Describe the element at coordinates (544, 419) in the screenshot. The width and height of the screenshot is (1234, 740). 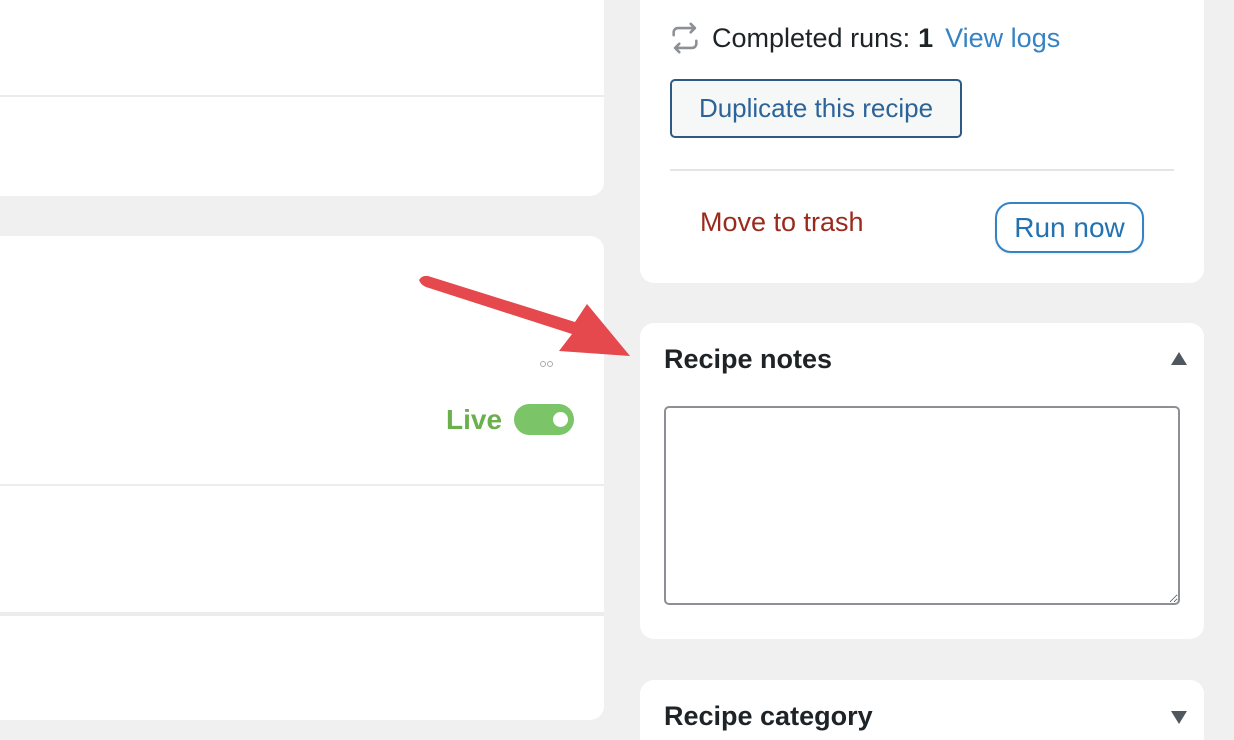
I see `live-toggle` at that location.